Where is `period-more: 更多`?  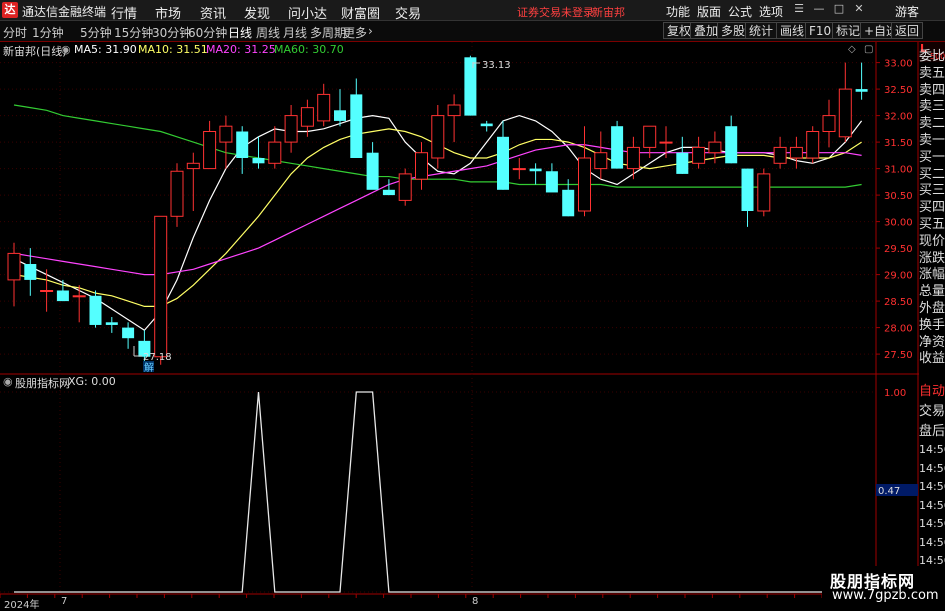
period-more: 更多 is located at coordinates (355, 32).